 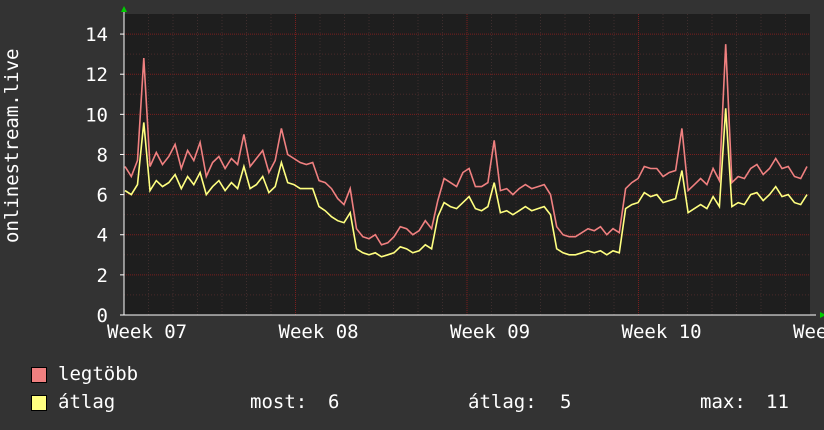 What do you see at coordinates (279, 402) in the screenshot?
I see `stat-now-label: most:` at bounding box center [279, 402].